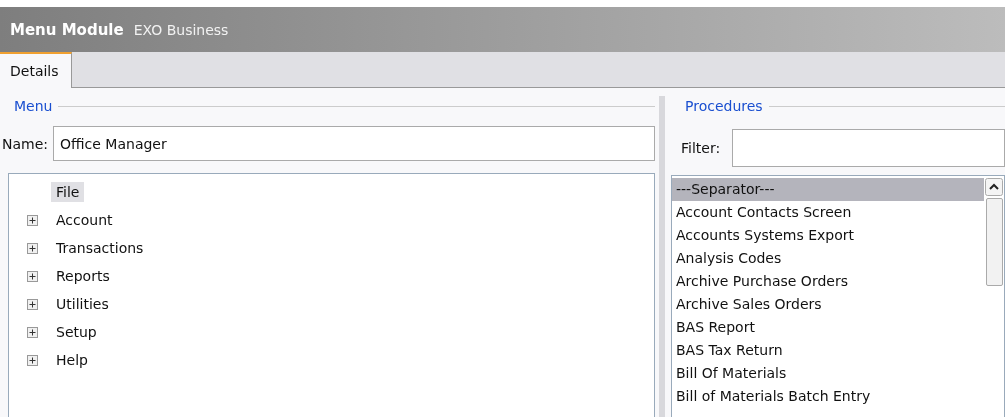 This screenshot has height=417, width=1005. Describe the element at coordinates (29, 106) in the screenshot. I see `group-legend: Menu` at that location.